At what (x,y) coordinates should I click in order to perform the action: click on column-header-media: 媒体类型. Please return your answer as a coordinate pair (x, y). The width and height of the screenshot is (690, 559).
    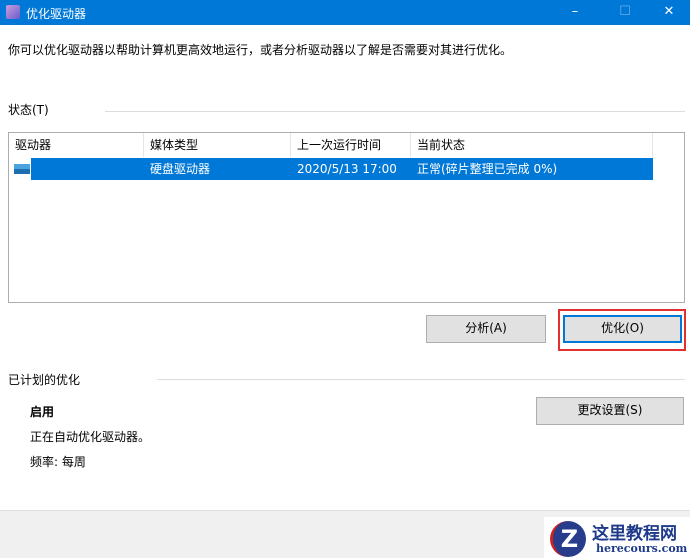
    Looking at the image, I should click on (217, 145).